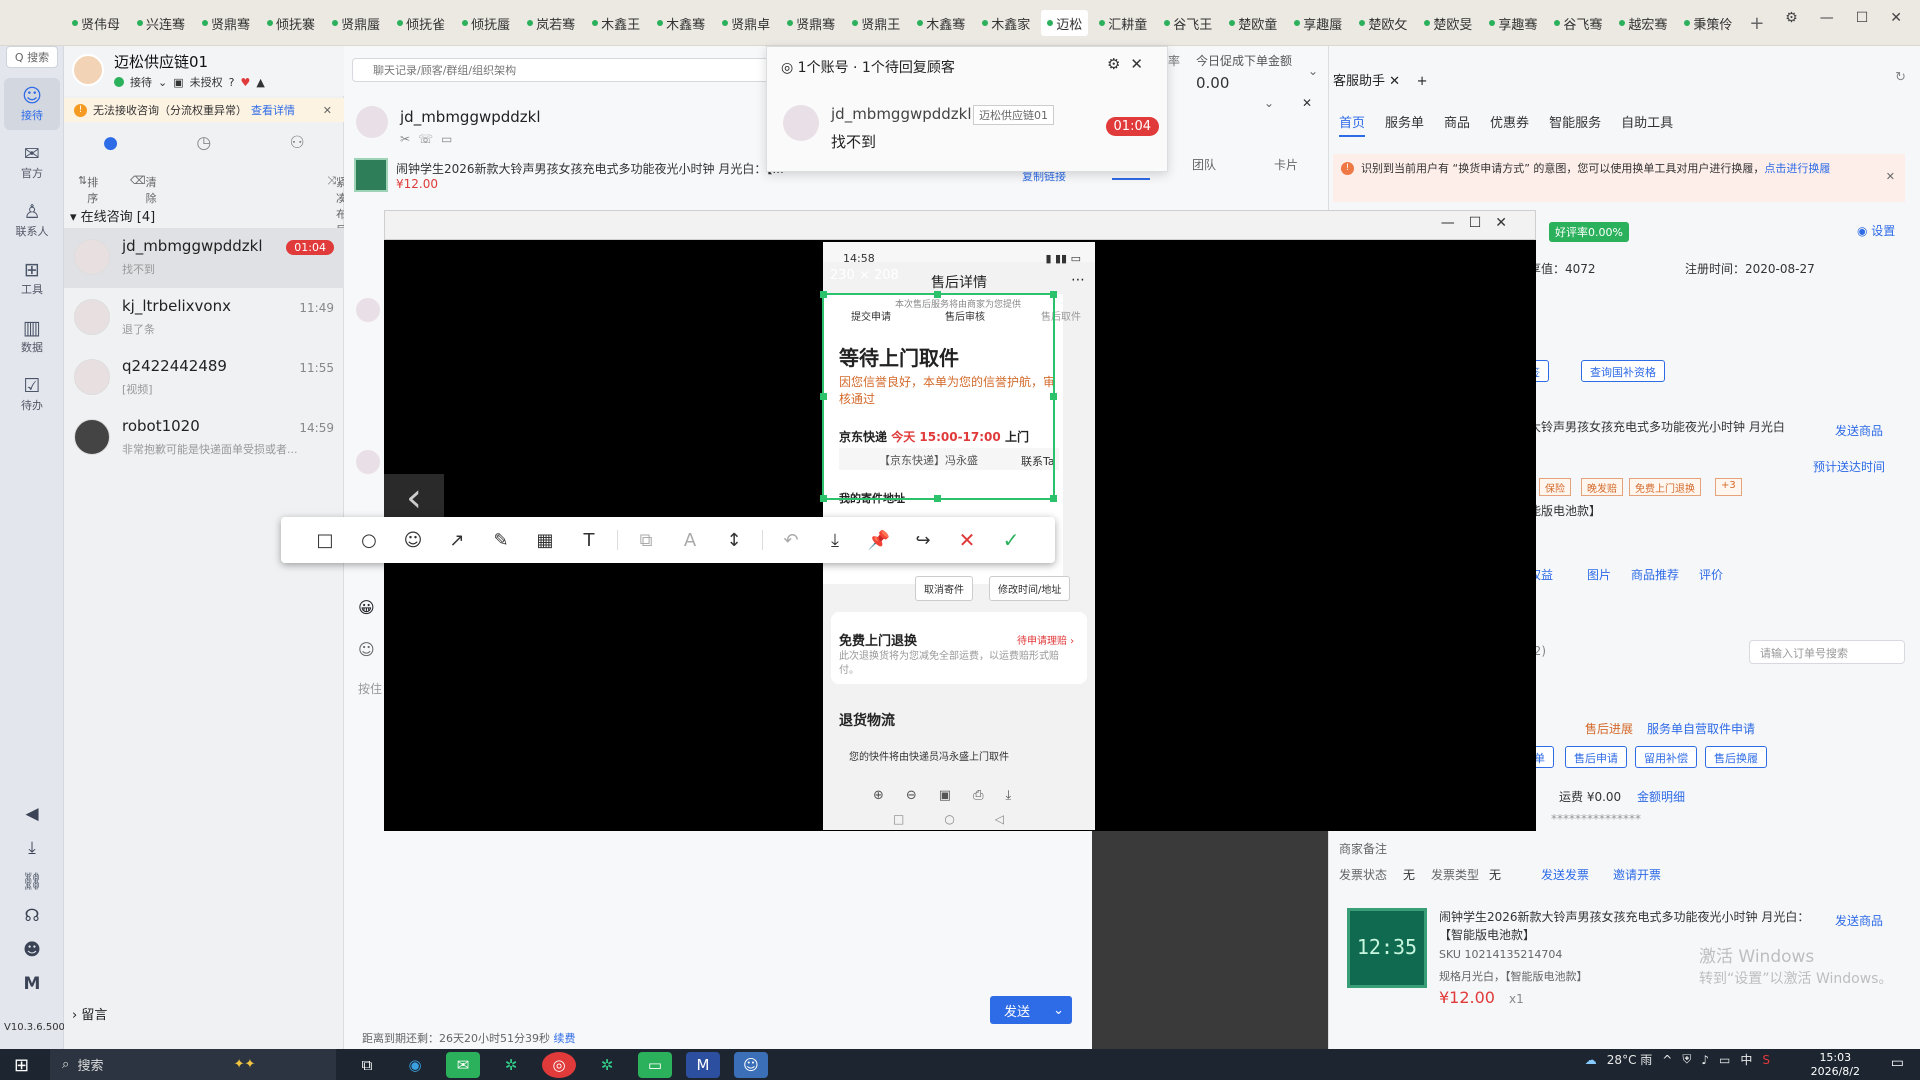  Describe the element at coordinates (356, 23) in the screenshot. I see `store-tab: 贤鼎蜃` at that location.